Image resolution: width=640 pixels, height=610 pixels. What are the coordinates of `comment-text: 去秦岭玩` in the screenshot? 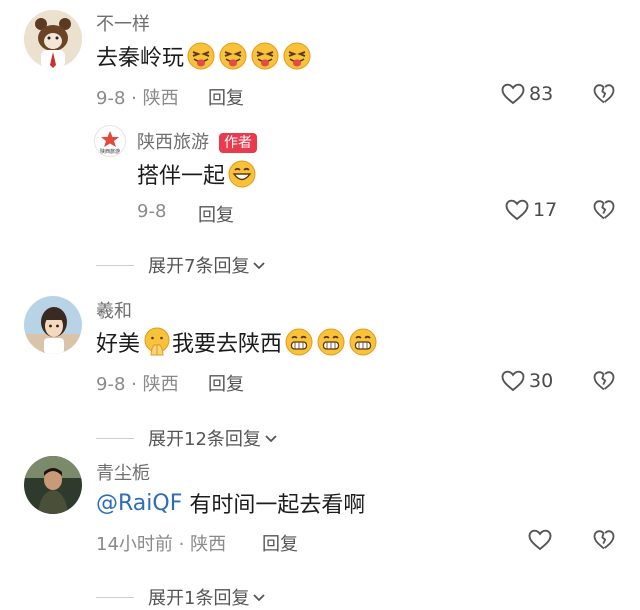 It's located at (204, 56).